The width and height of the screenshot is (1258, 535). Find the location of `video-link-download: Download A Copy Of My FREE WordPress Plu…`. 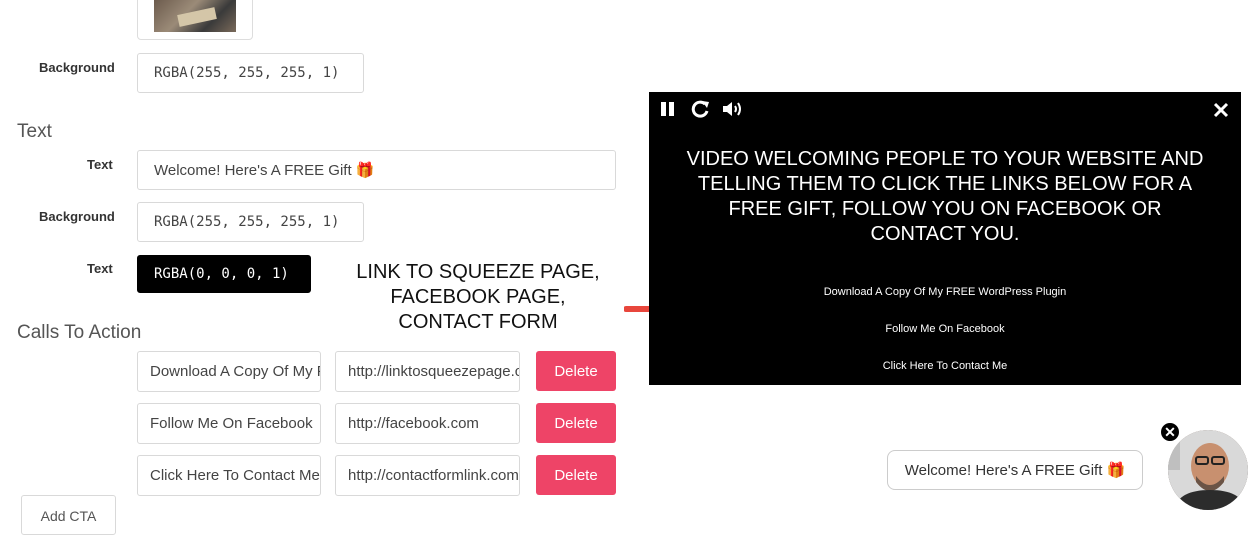

video-link-download: Download A Copy Of My FREE WordPress Plu… is located at coordinates (945, 292).